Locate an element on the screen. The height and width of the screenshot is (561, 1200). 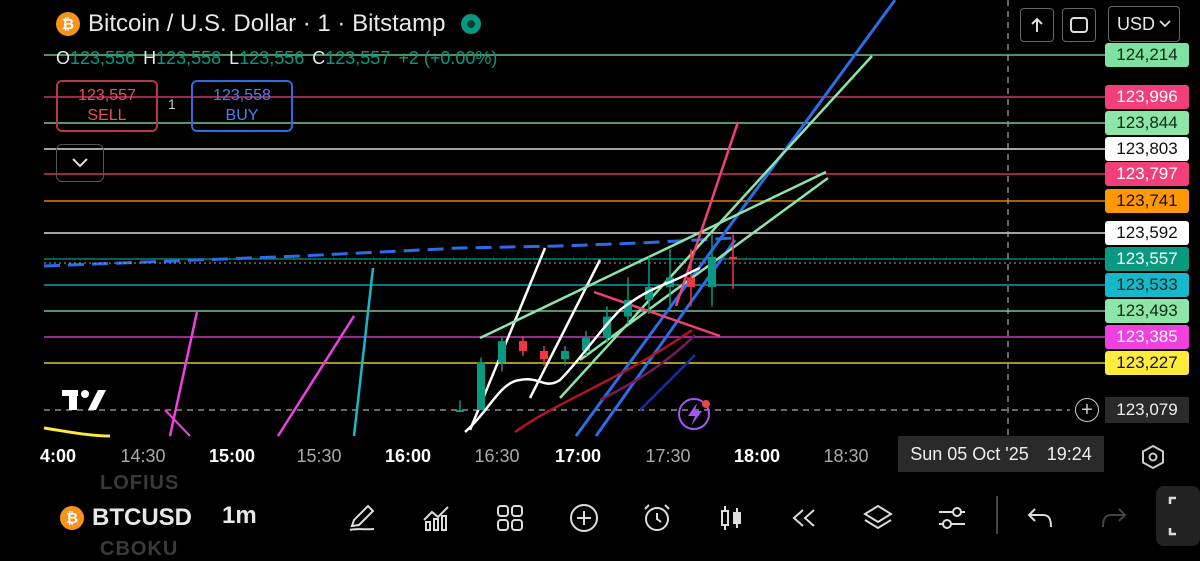
time-axis-label: 18:00 is located at coordinates (757, 456).